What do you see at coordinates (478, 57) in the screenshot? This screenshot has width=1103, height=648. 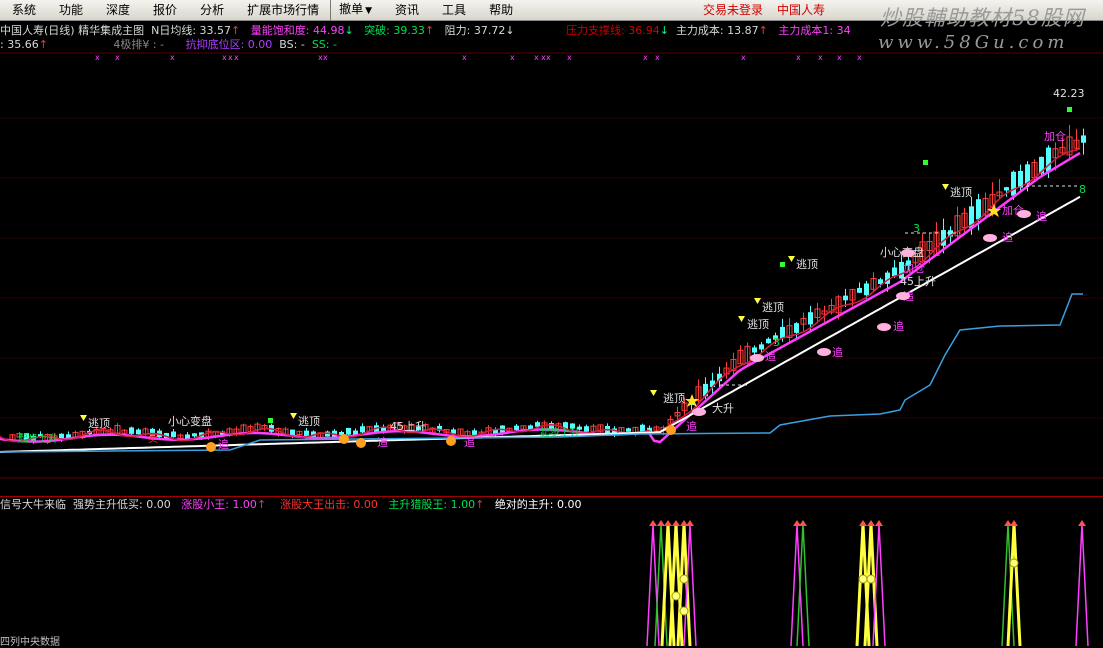 I see `signal-markers: xxxxxxxxxxxxxxxxxxxxx` at bounding box center [478, 57].